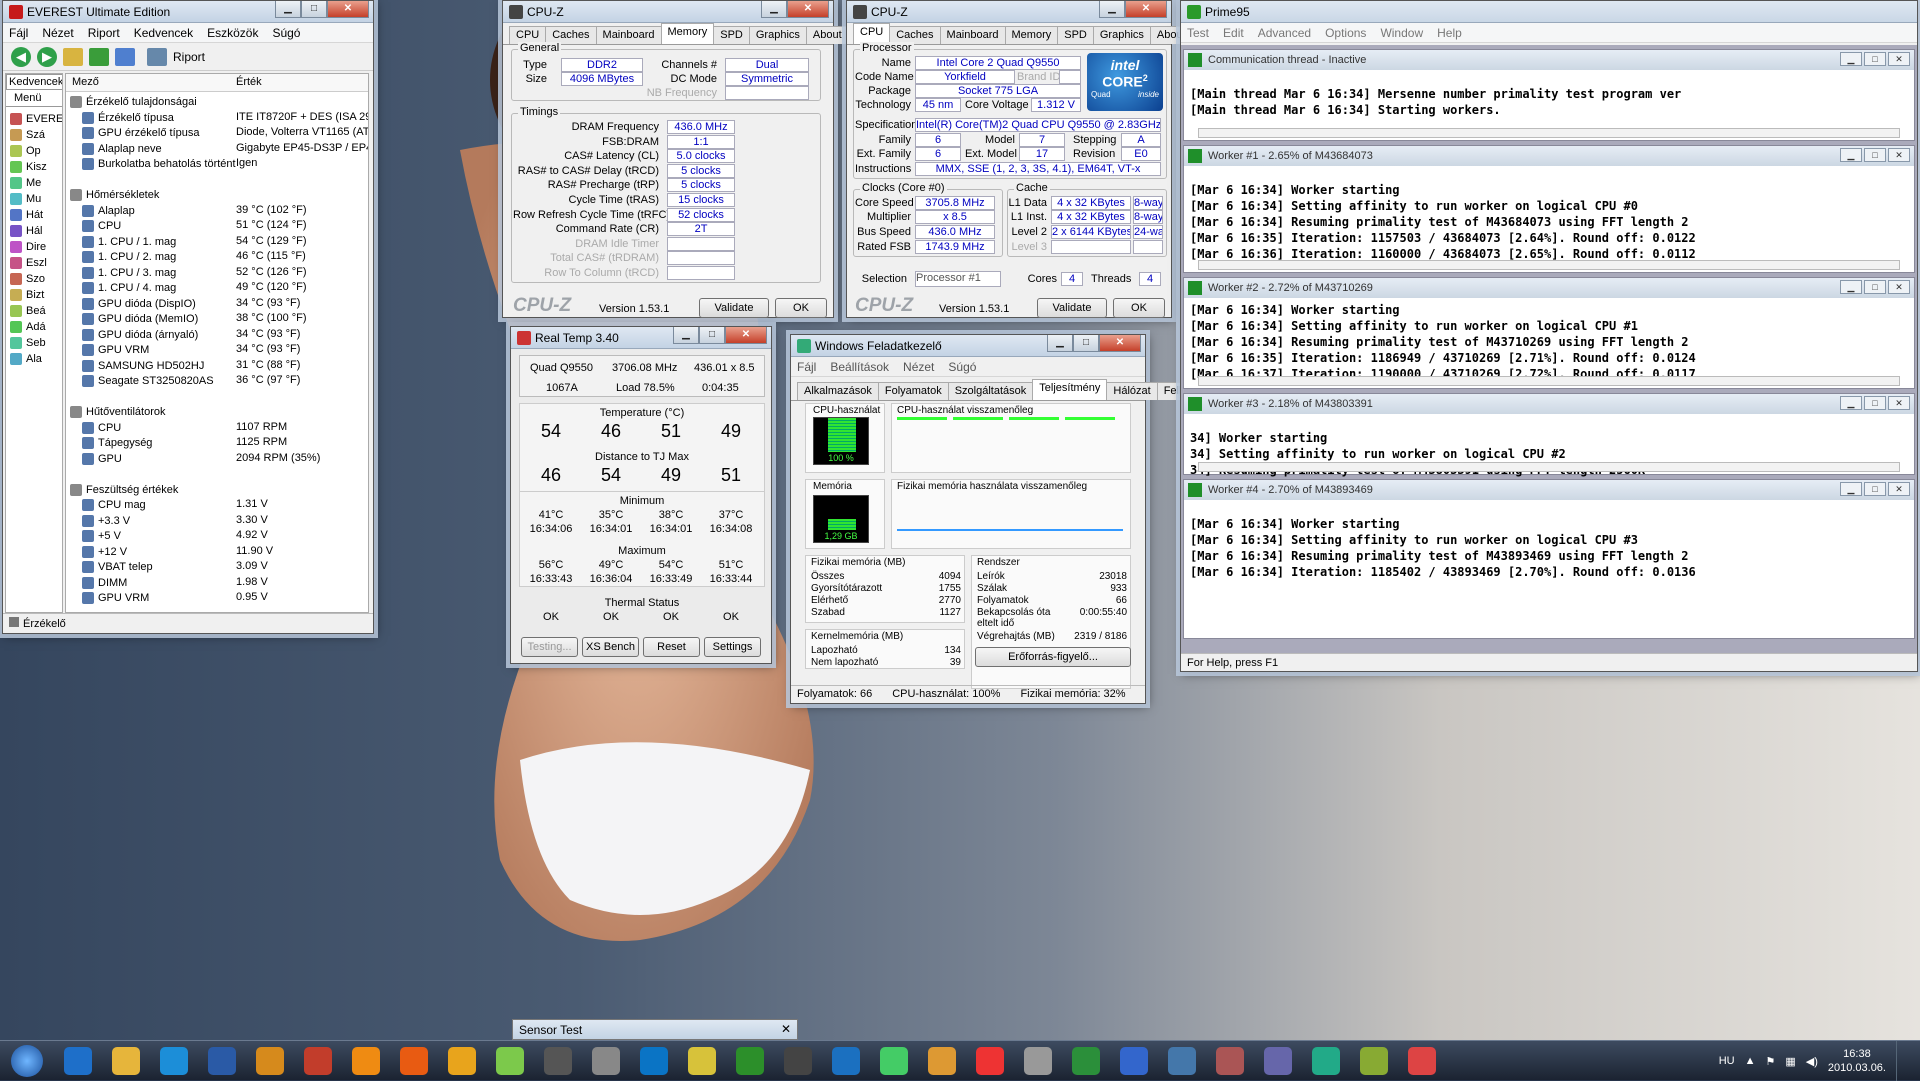 This screenshot has width=1920, height=1081. Describe the element at coordinates (732, 647) in the screenshot. I see `settings-button: Settings` at that location.